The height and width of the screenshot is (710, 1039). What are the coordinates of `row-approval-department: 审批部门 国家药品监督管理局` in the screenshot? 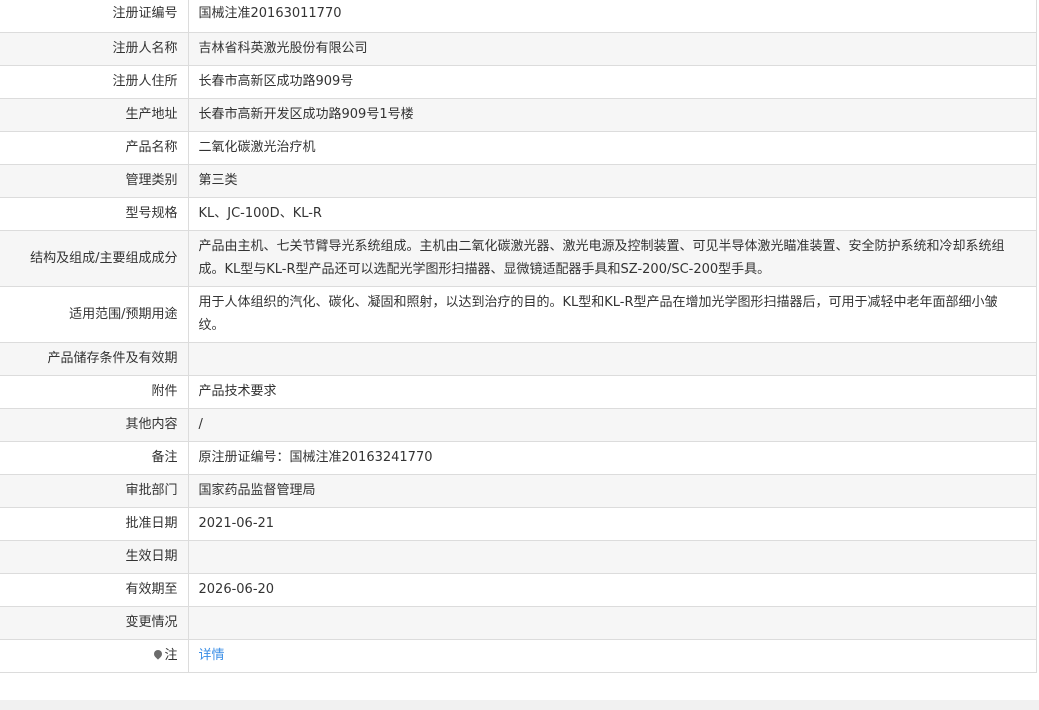 It's located at (518, 490).